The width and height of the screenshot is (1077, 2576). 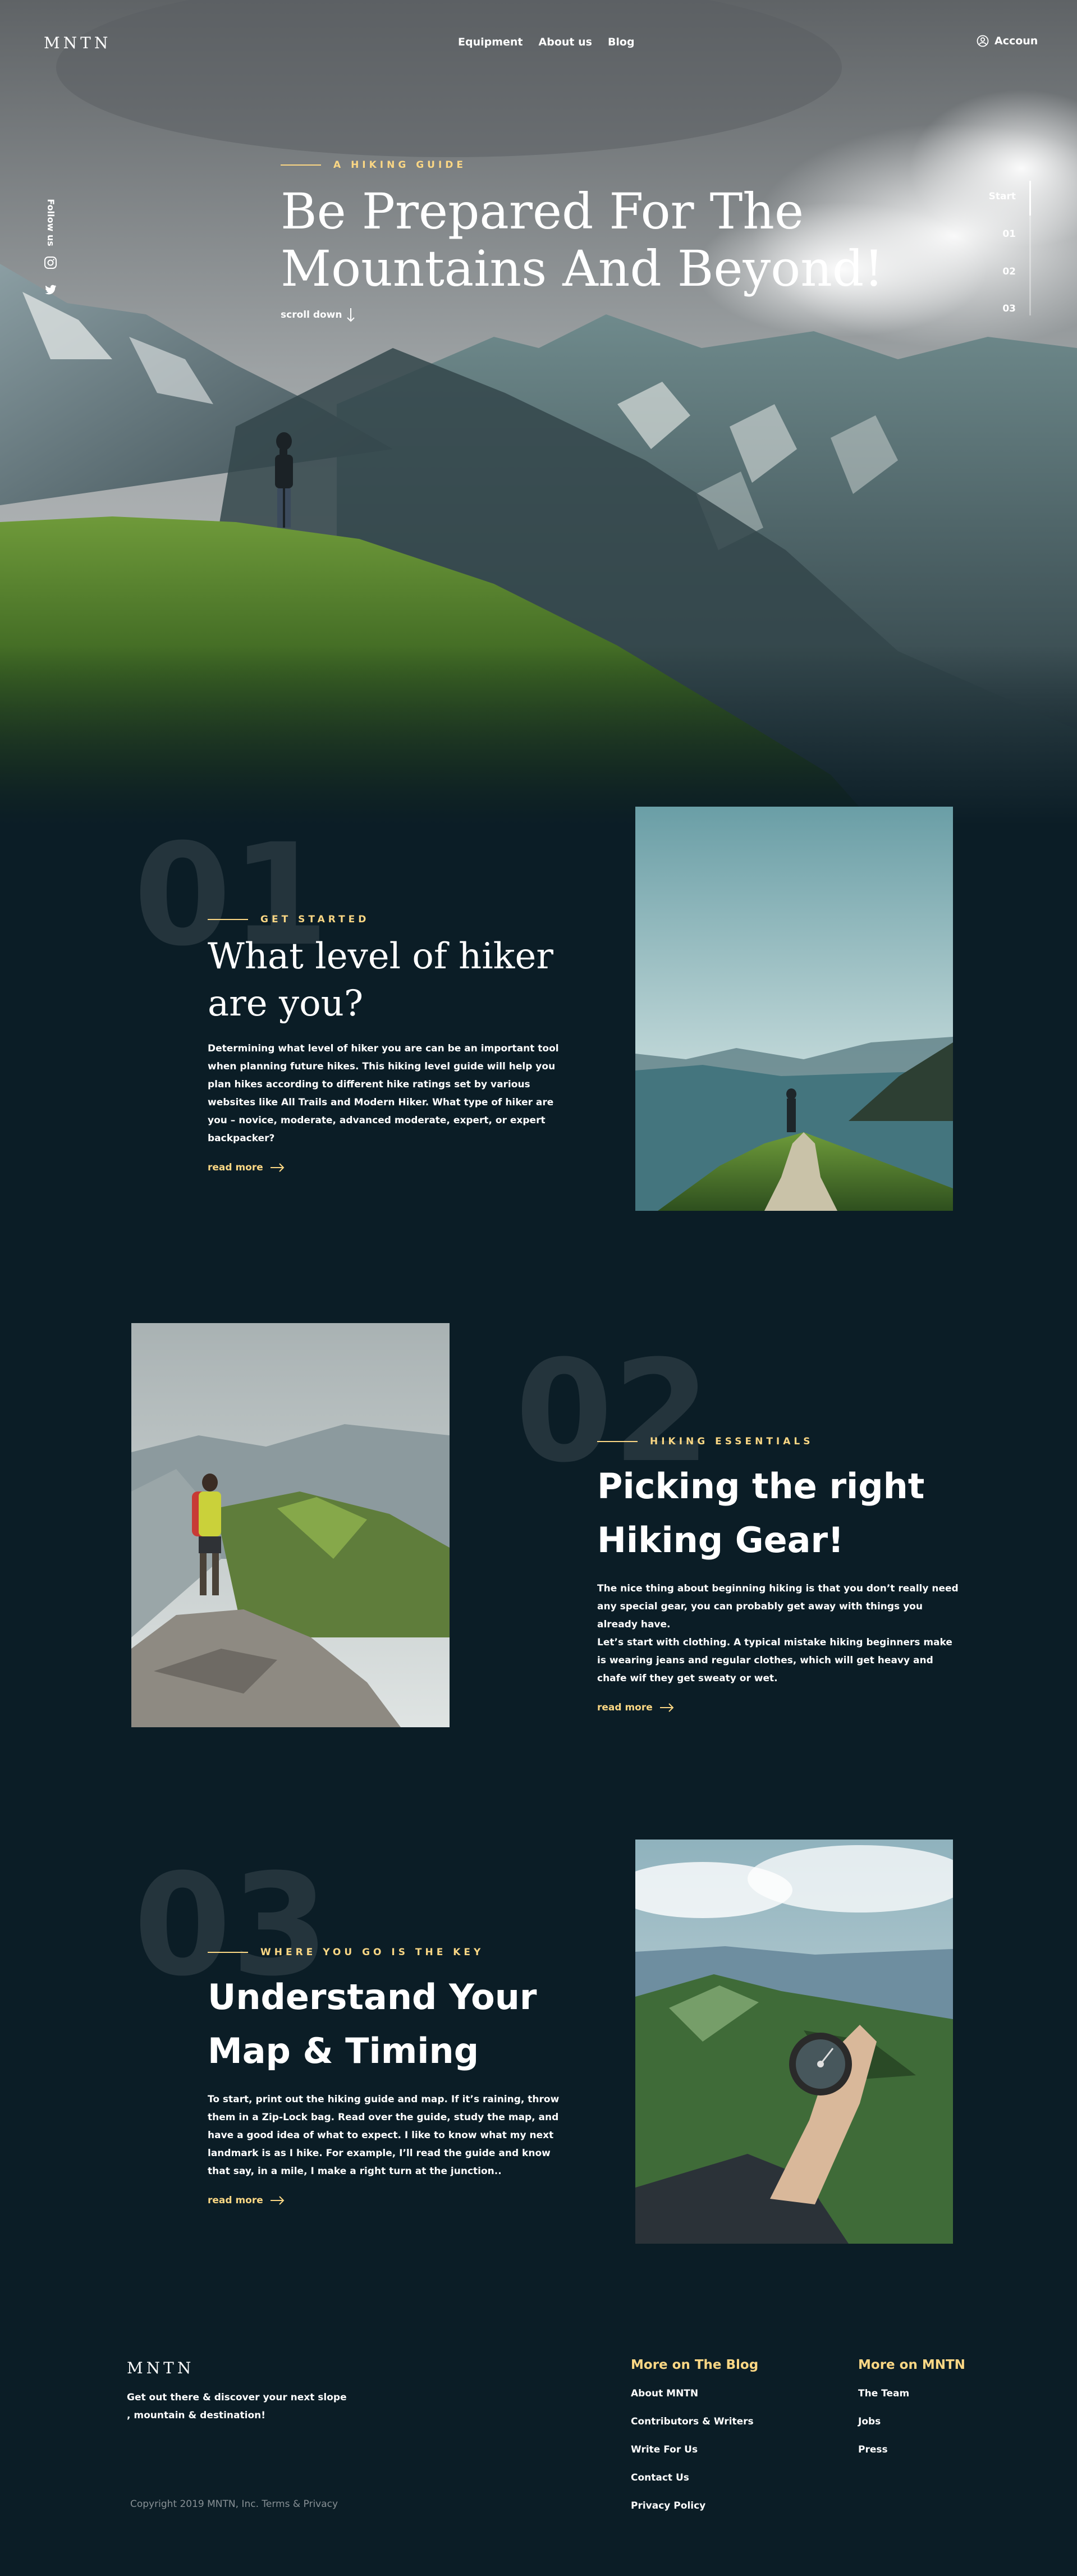 I want to click on footer-link-write-for-us: Write For Us, so click(x=695, y=2449).